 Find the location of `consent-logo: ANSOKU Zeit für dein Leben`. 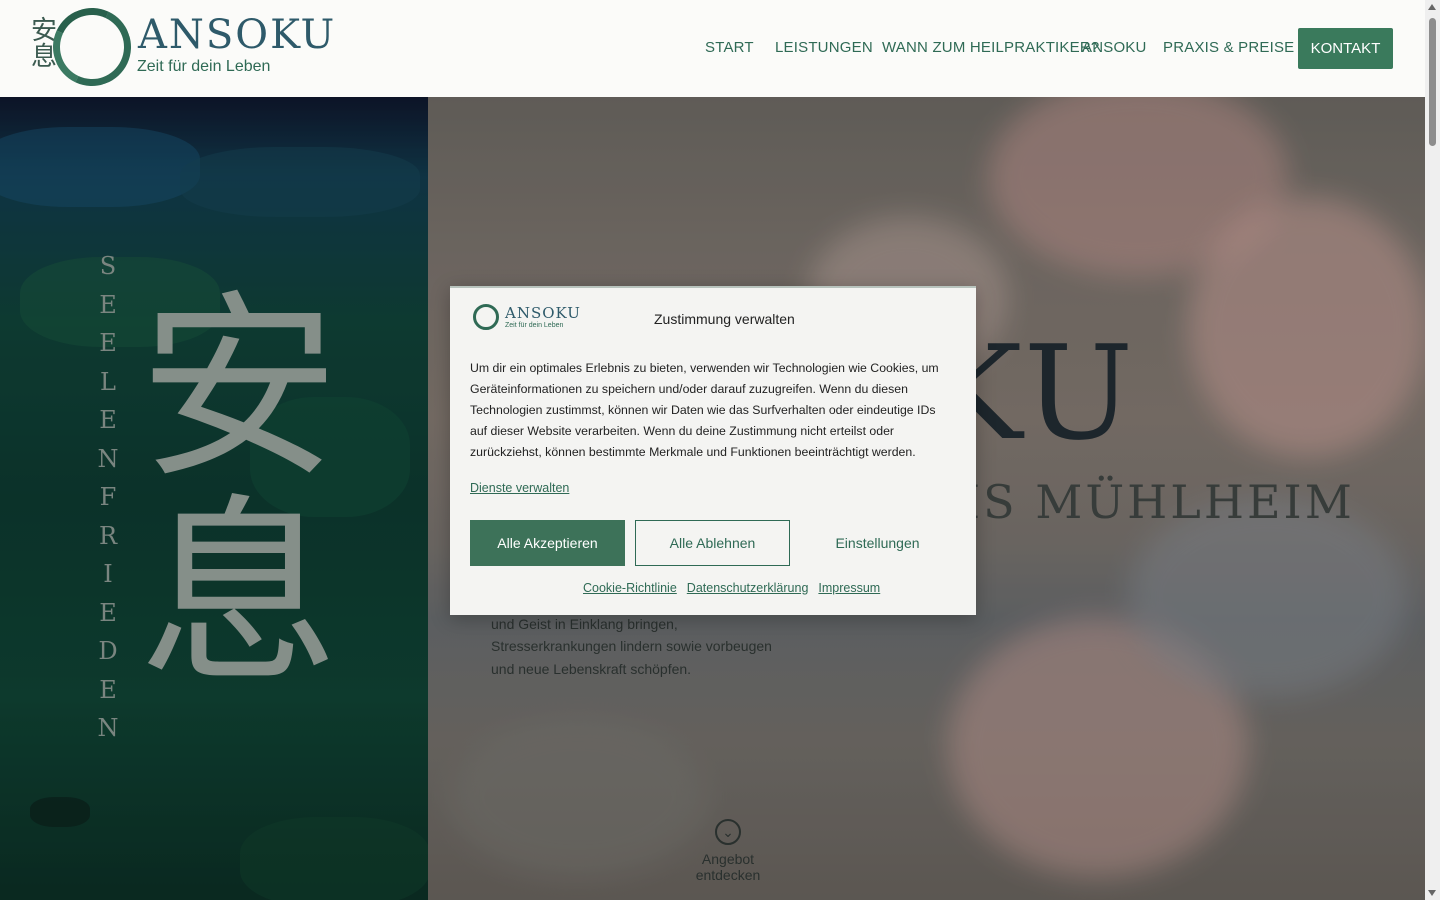

consent-logo: ANSOKU Zeit für dein Leben is located at coordinates (525, 318).